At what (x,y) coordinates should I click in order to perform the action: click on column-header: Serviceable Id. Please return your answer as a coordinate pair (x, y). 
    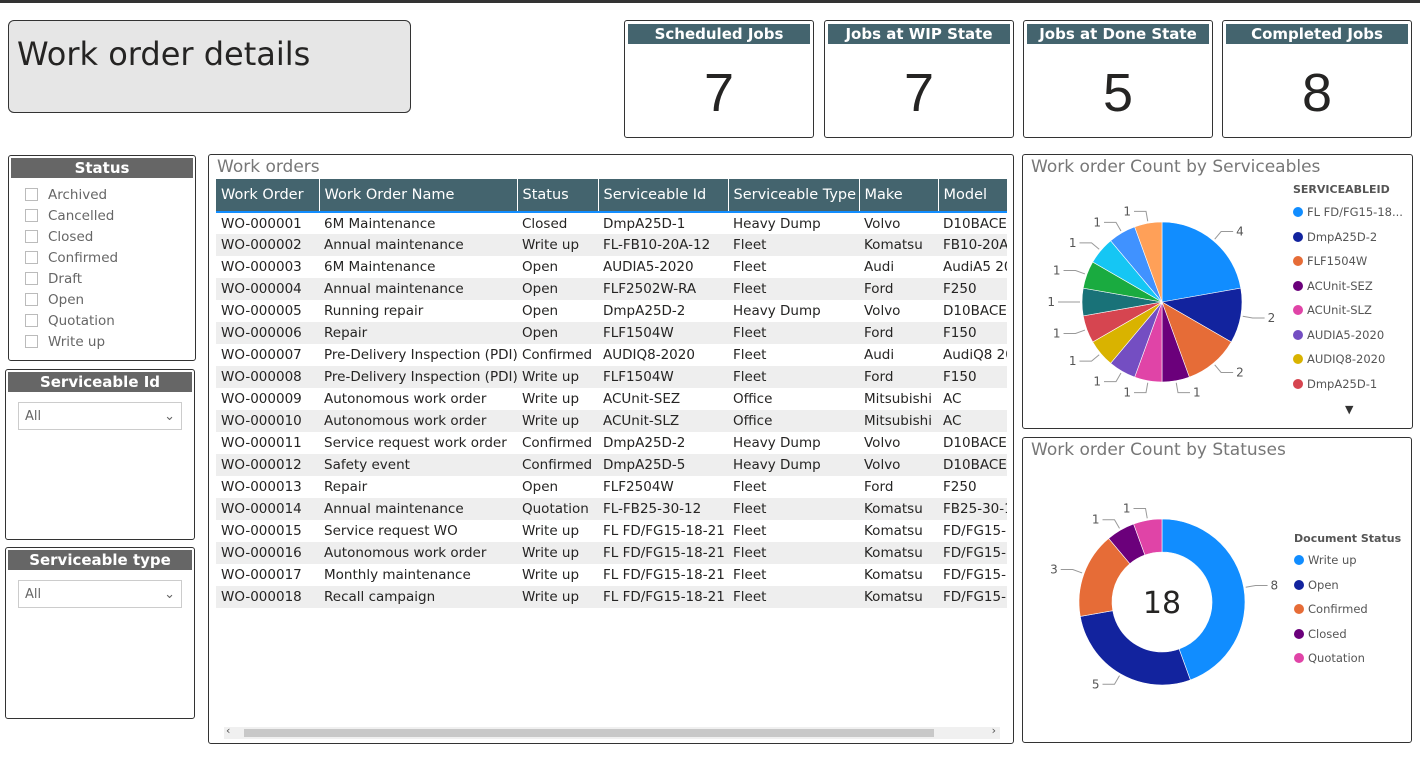
    Looking at the image, I should click on (663, 195).